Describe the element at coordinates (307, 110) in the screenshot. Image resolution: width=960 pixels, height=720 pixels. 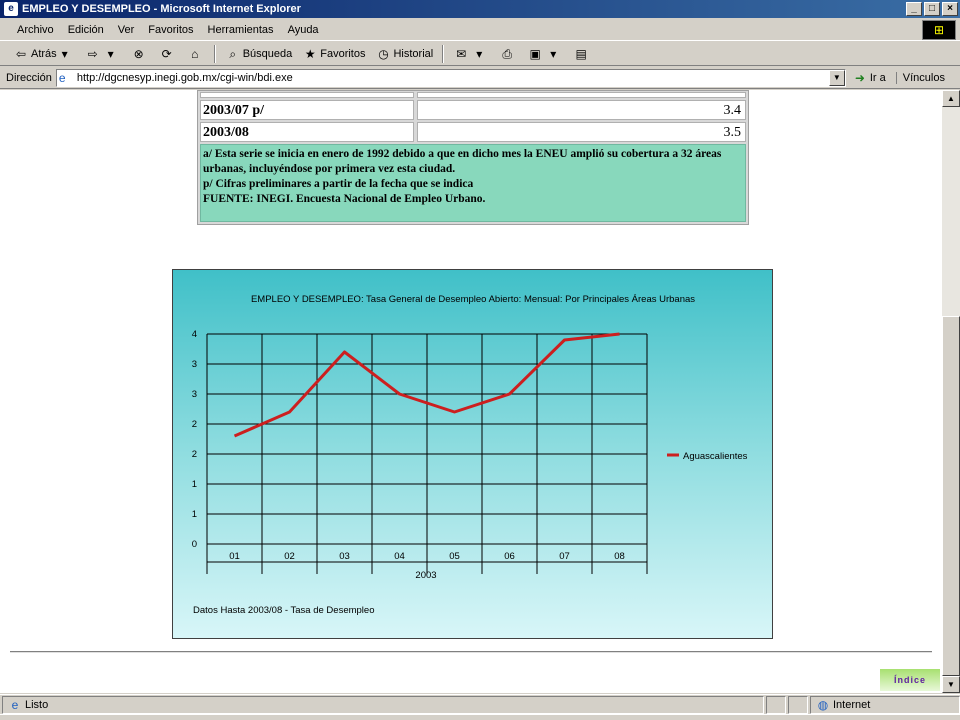
I see `period-cell: 2003/07 p/` at that location.